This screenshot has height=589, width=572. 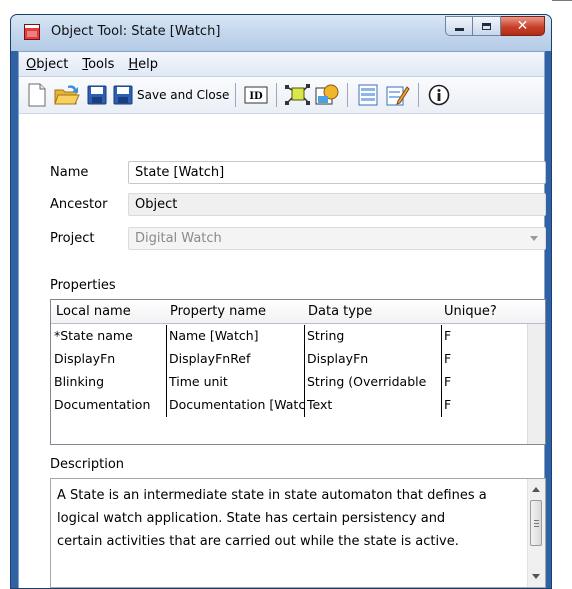 I want to click on close-icon: ✕, so click(x=522, y=26).